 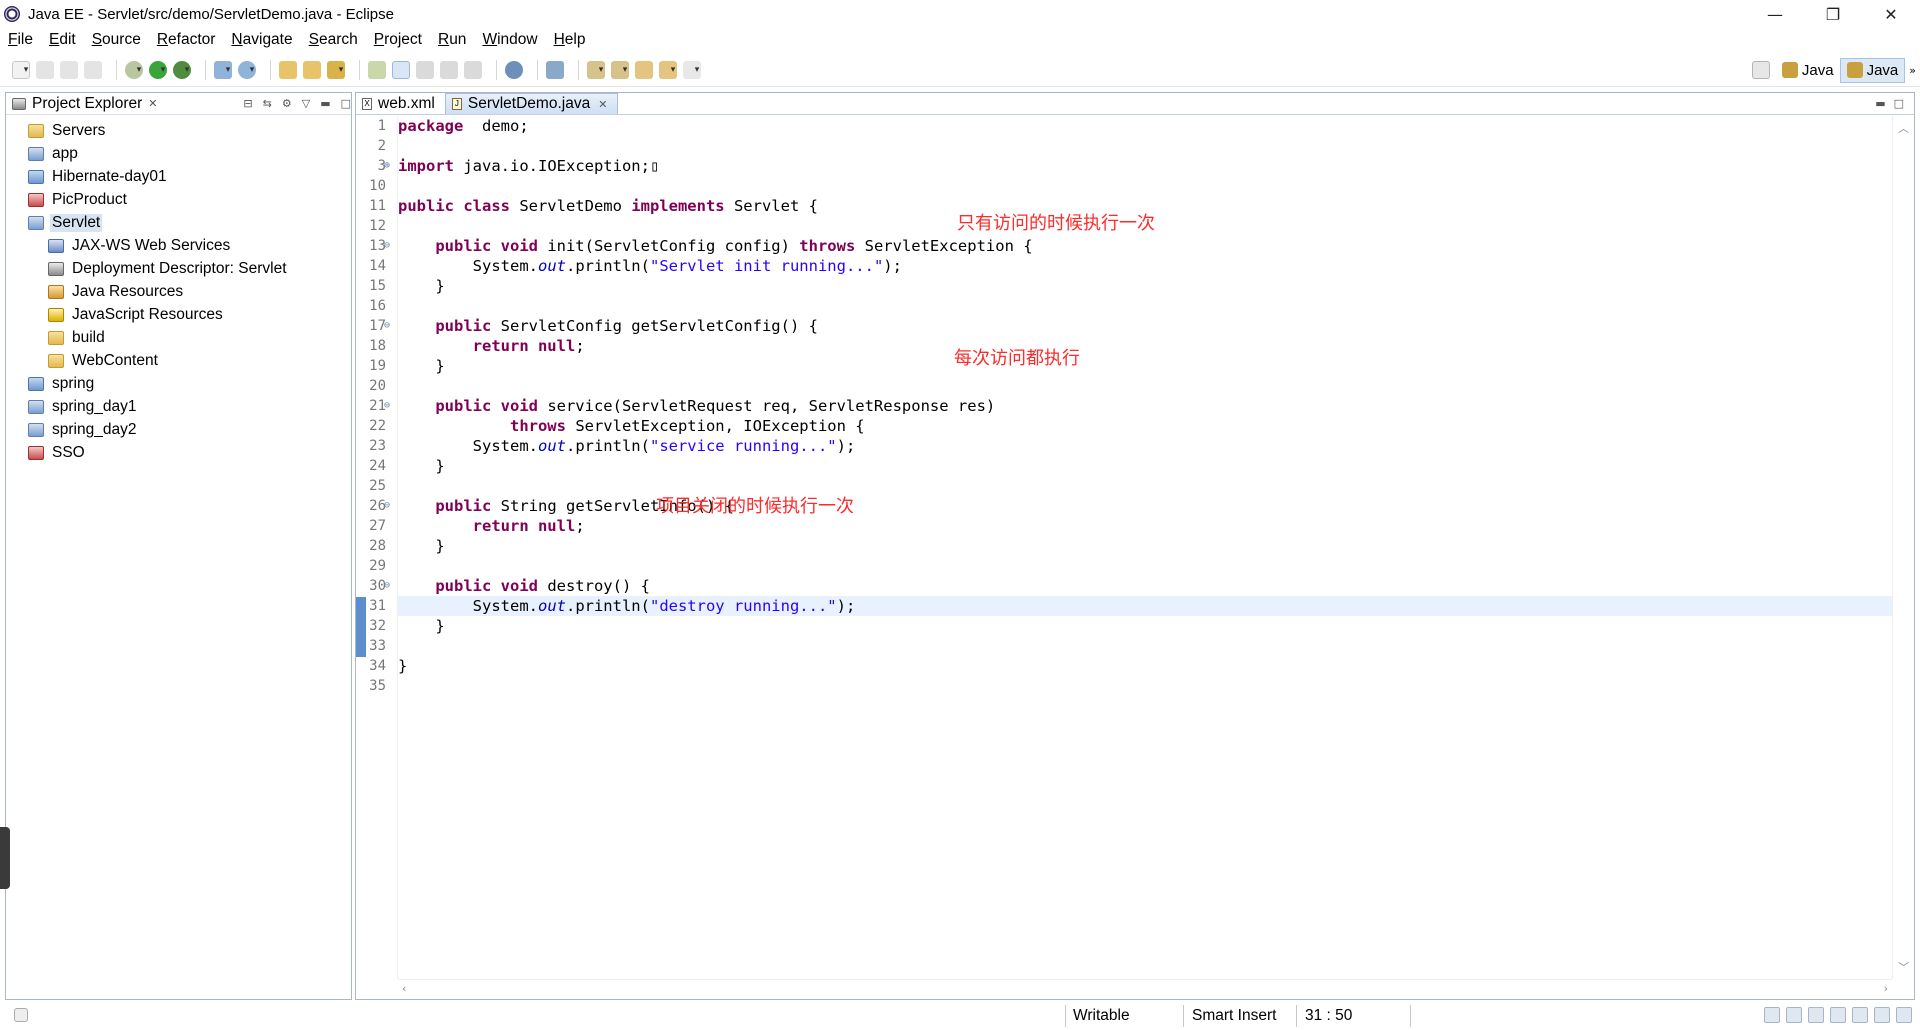 What do you see at coordinates (178, 291) in the screenshot?
I see `tree-item-java-resources: Java Resources` at bounding box center [178, 291].